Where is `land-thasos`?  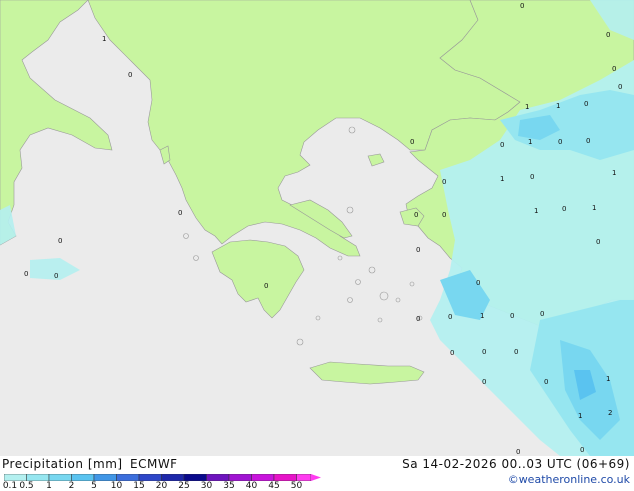
land-thasos is located at coordinates (376, 160).